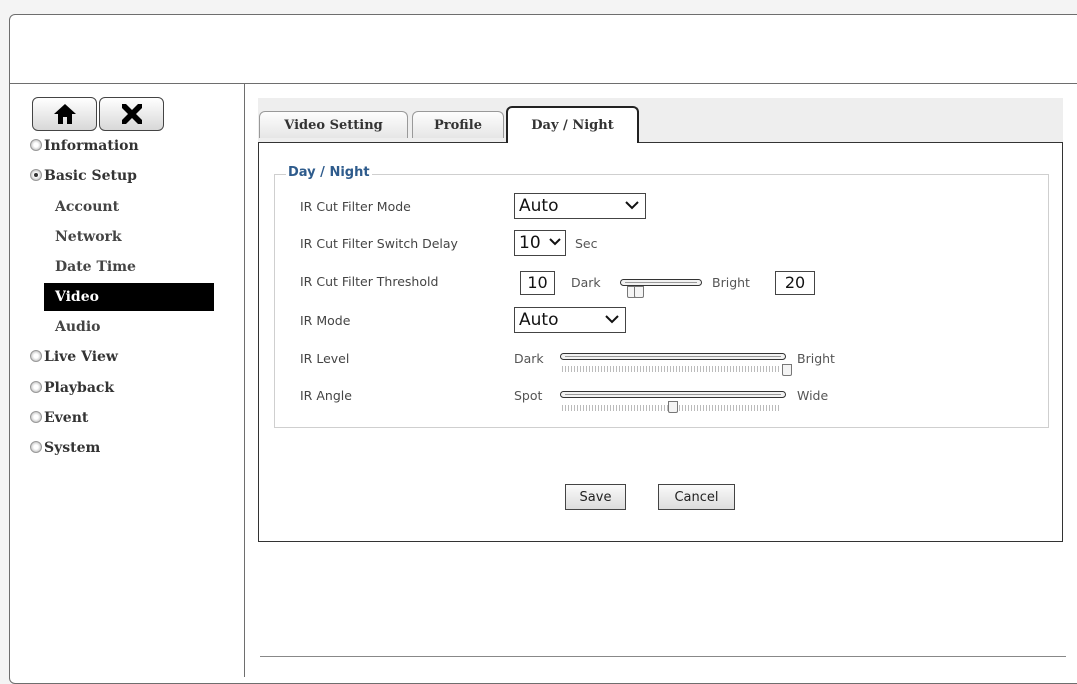 The height and width of the screenshot is (684, 1077). What do you see at coordinates (696, 497) in the screenshot?
I see `cancel-button: Cancel` at bounding box center [696, 497].